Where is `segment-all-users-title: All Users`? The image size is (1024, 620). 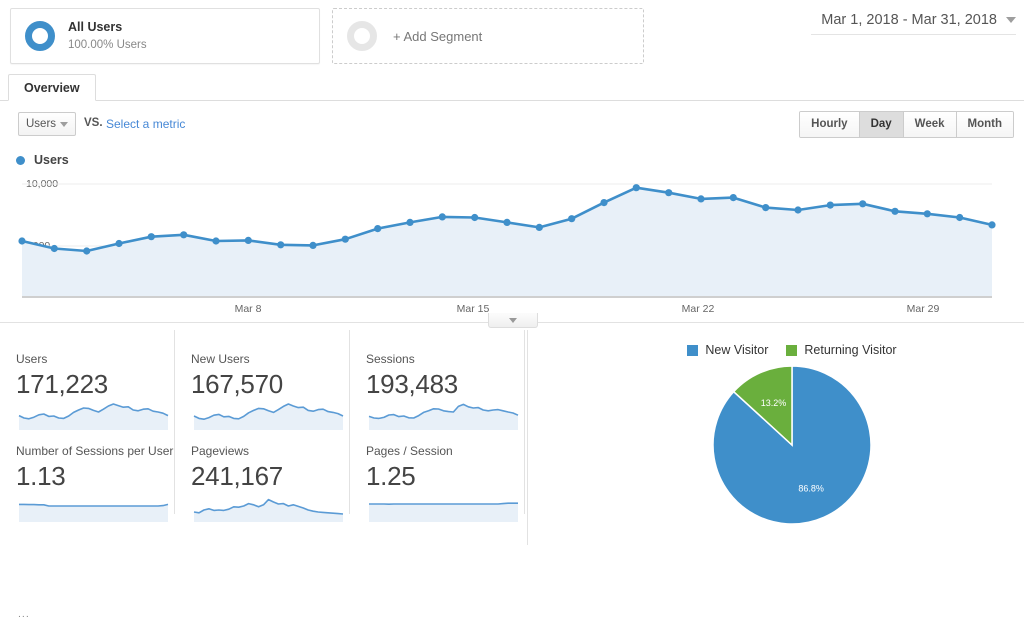 segment-all-users-title: All Users is located at coordinates (95, 27).